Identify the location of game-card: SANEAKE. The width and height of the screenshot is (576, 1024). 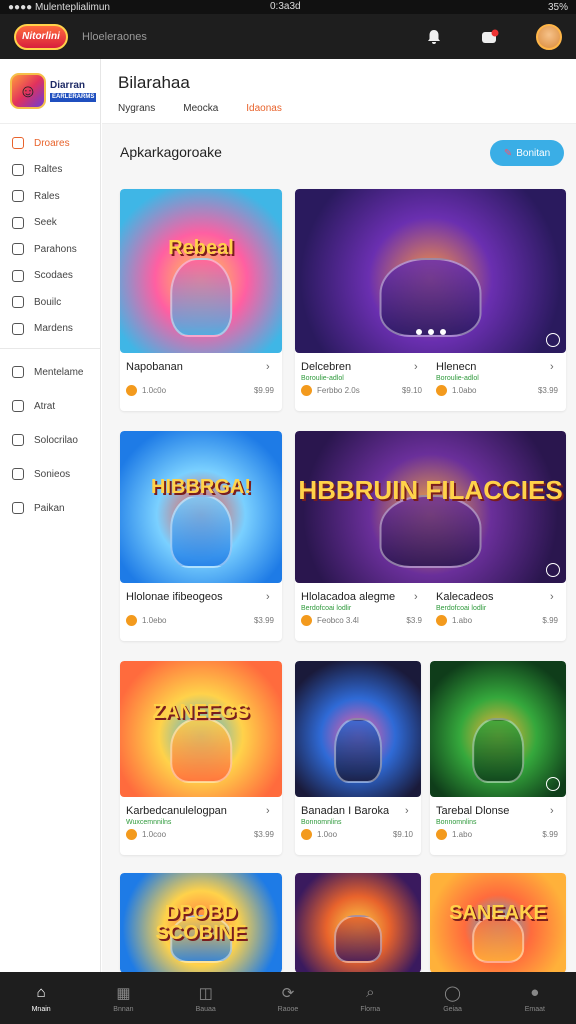
(498, 923).